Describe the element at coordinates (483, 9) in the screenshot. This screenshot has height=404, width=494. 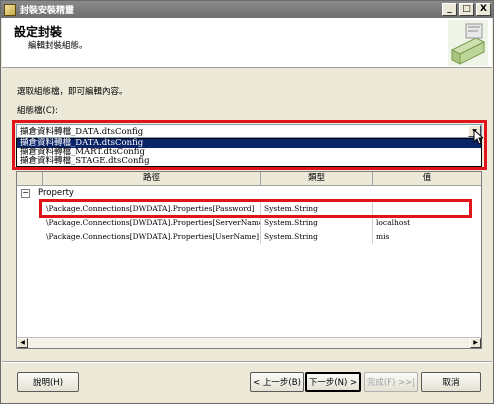
I see `close-button: X` at that location.